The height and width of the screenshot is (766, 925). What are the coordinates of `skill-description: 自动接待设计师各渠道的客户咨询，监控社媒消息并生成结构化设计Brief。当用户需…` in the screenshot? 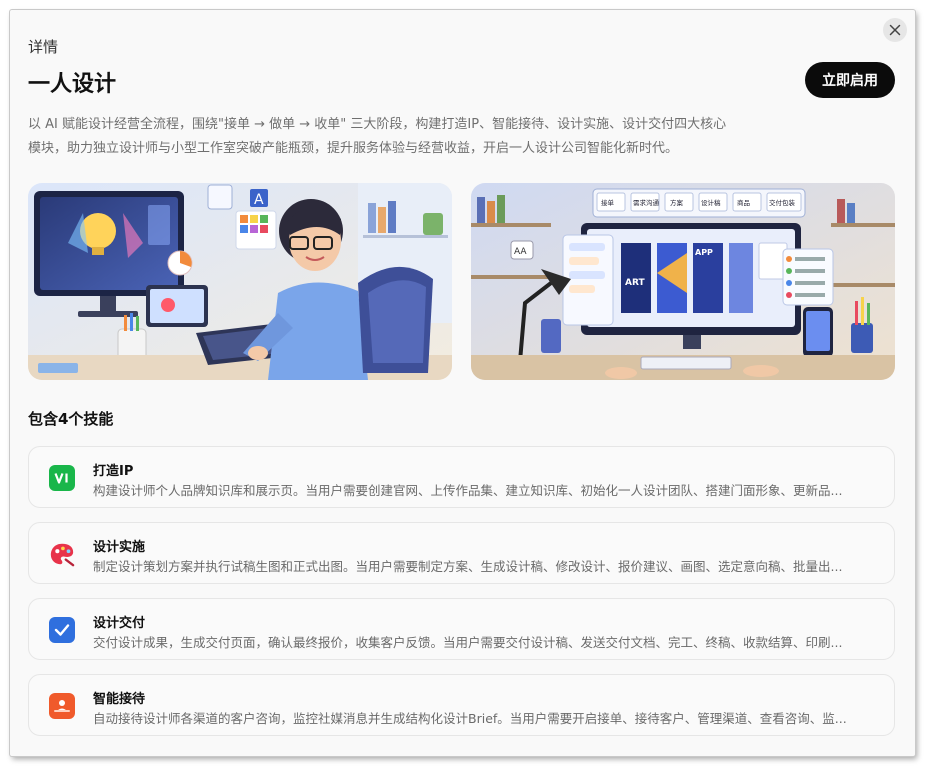 It's located at (470, 718).